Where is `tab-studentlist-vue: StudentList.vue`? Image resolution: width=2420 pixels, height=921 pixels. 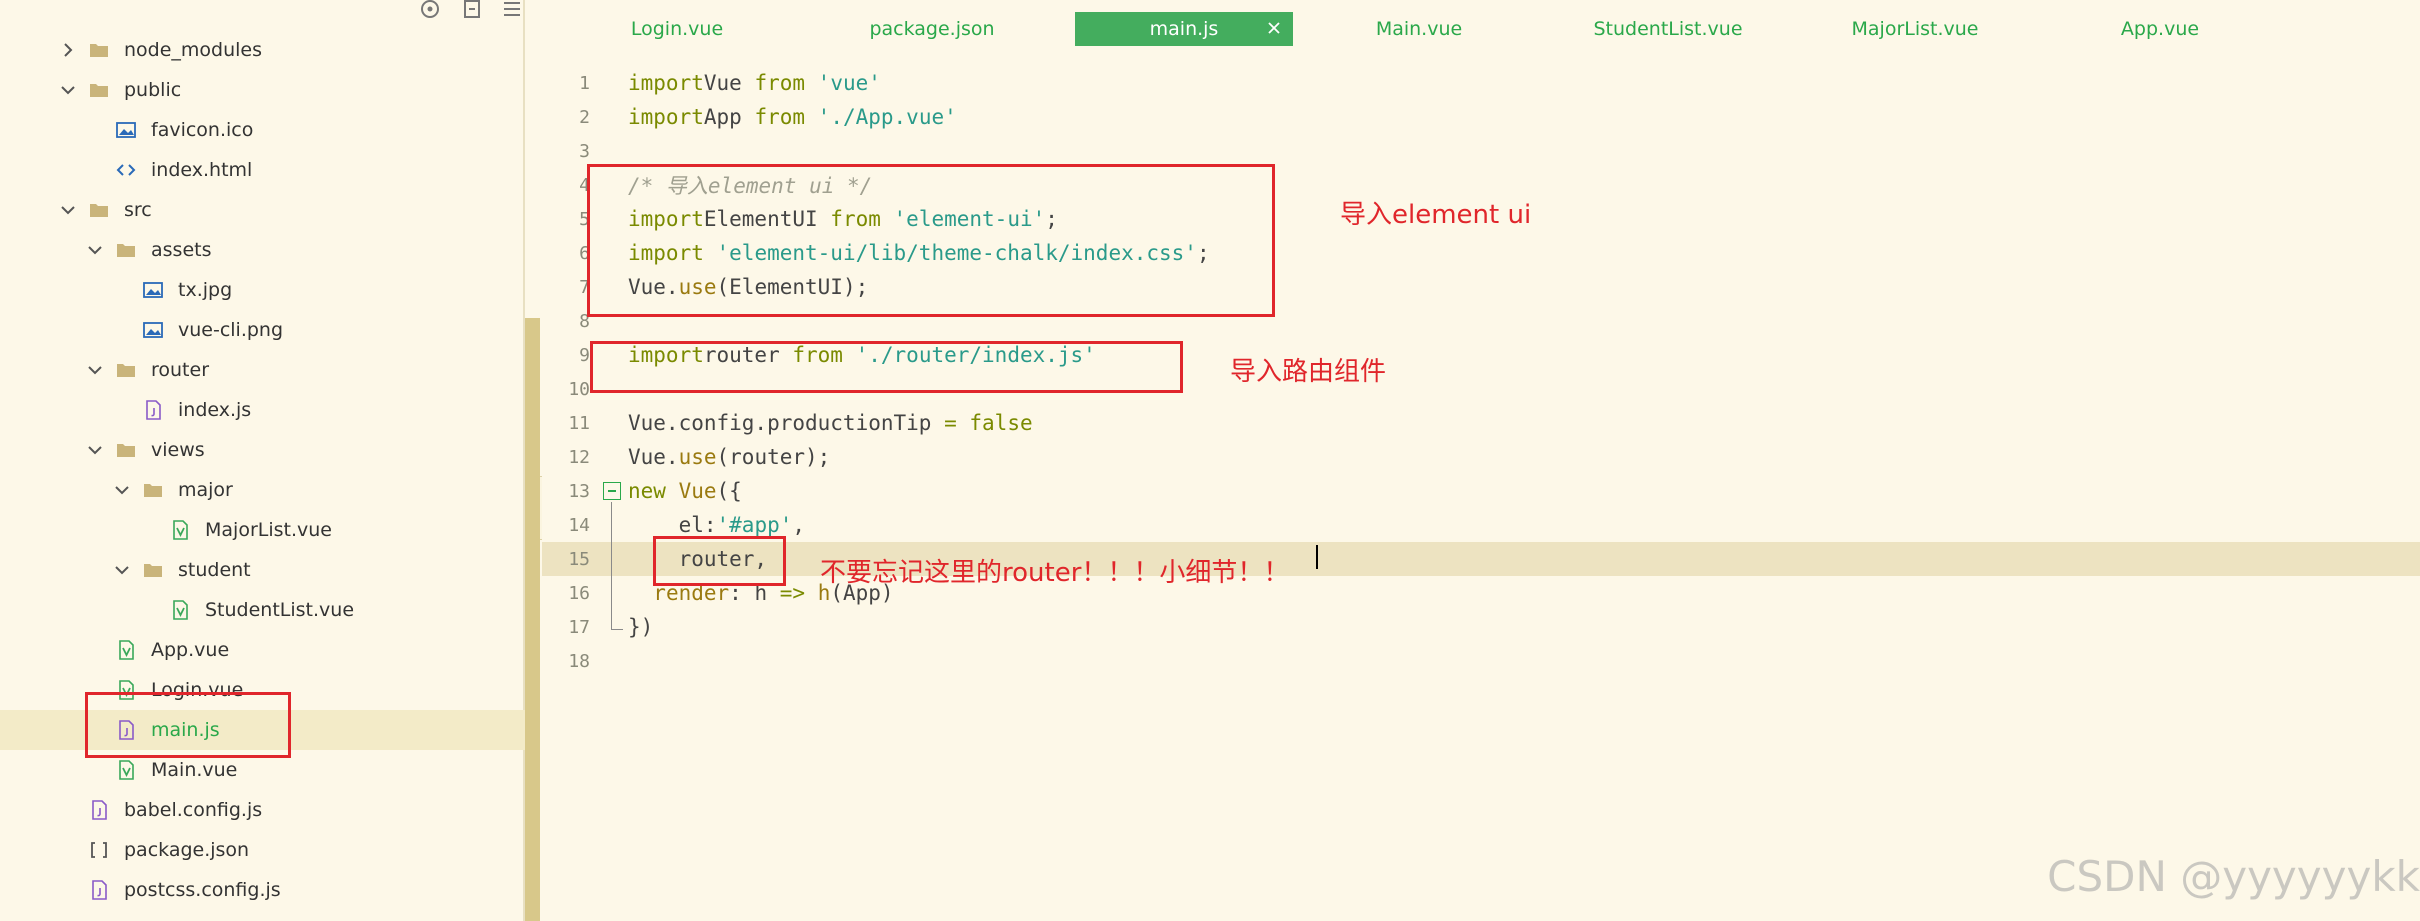
tab-studentlist-vue: StudentList.vue is located at coordinates (1668, 29).